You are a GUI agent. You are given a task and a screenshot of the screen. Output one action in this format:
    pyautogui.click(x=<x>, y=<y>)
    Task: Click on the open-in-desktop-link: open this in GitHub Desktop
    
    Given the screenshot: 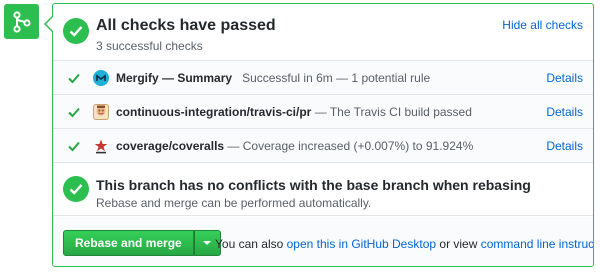 What is the action you would take?
    pyautogui.click(x=361, y=244)
    